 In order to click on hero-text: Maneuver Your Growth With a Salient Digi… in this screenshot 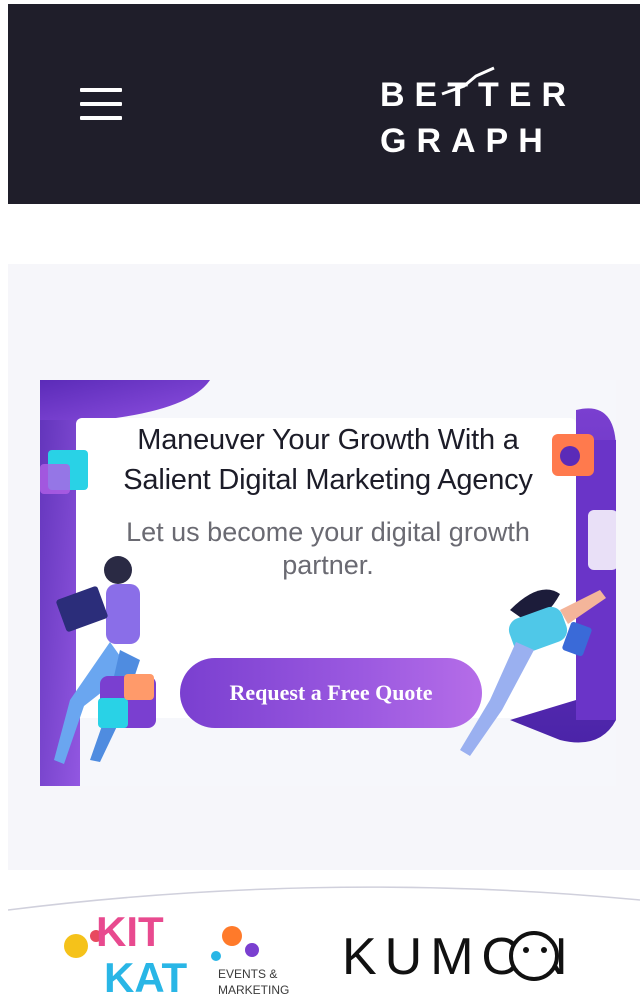, I will do `click(328, 501)`.